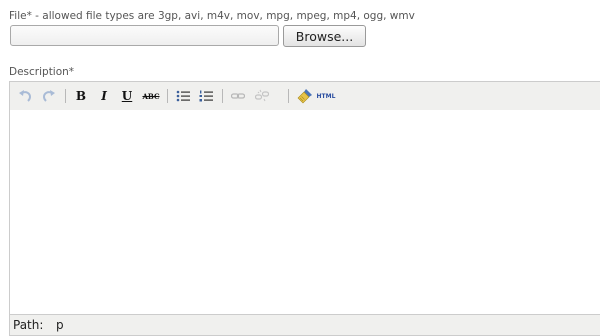  I want to click on bullet-list-icon, so click(183, 96).